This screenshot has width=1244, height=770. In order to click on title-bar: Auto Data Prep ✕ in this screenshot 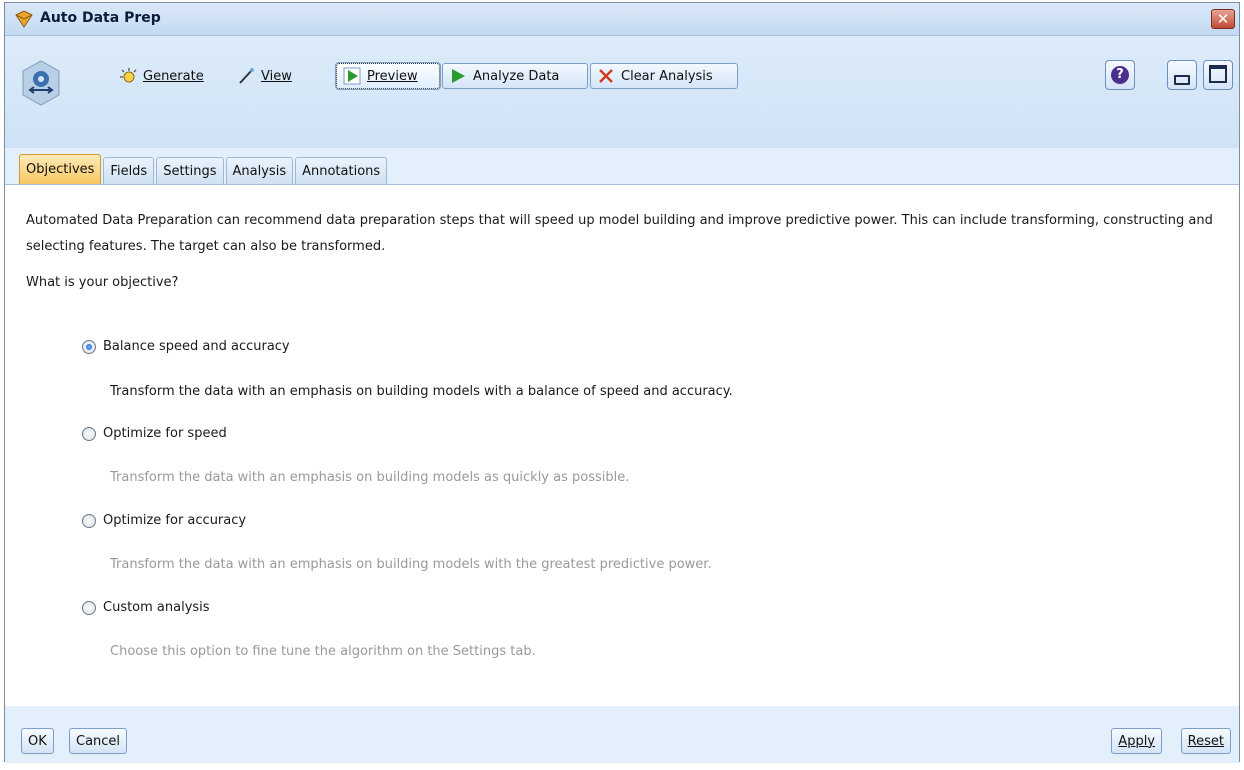, I will do `click(622, 19)`.